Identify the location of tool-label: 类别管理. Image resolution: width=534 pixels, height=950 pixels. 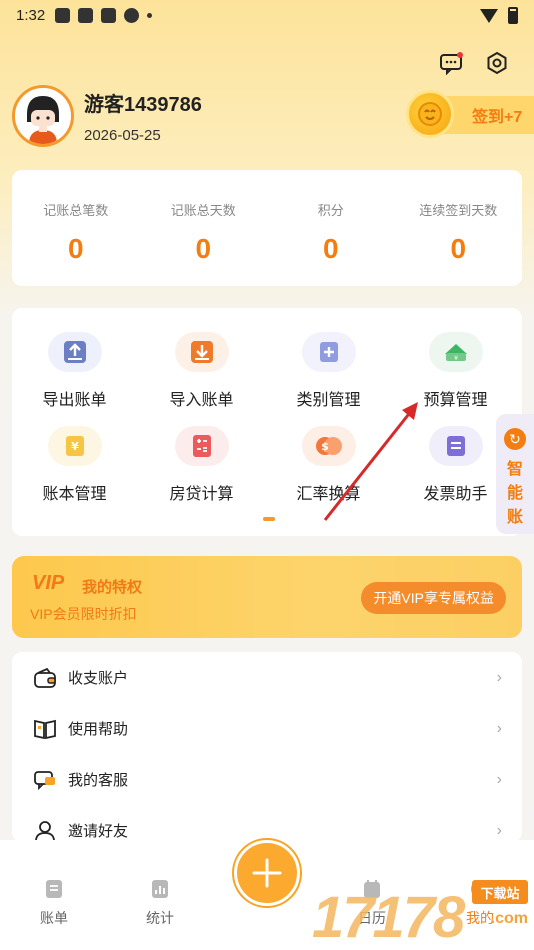
(328, 400).